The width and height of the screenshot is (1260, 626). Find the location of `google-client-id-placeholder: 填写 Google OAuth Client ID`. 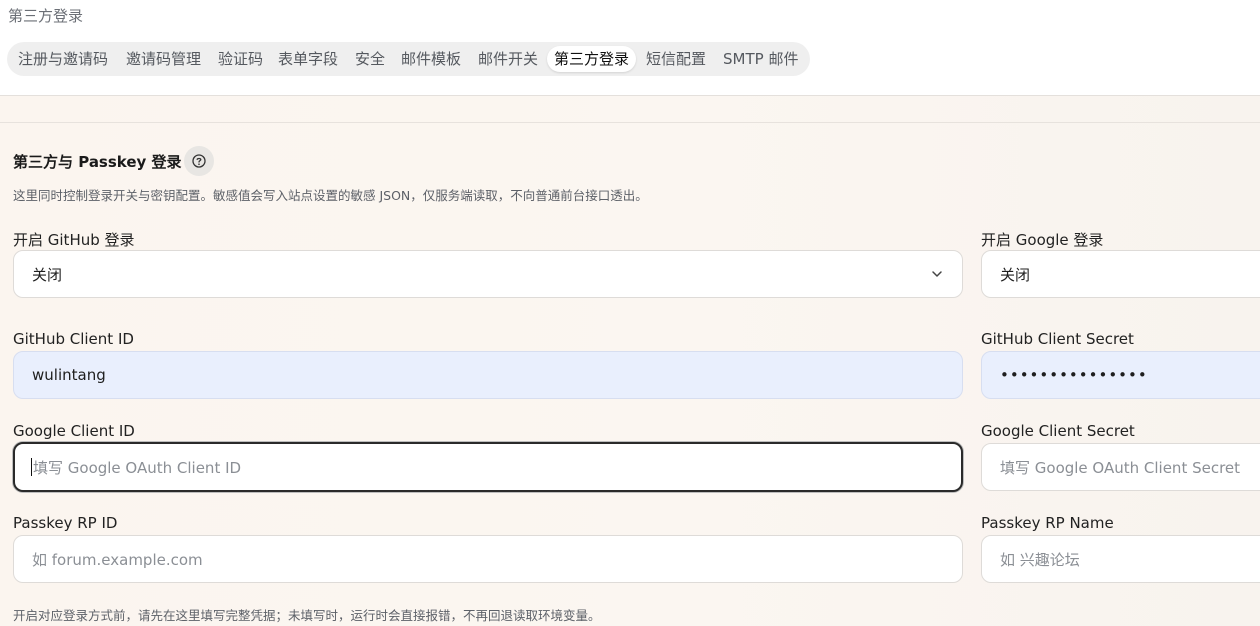

google-client-id-placeholder: 填写 Google OAuth Client ID is located at coordinates (137, 467).